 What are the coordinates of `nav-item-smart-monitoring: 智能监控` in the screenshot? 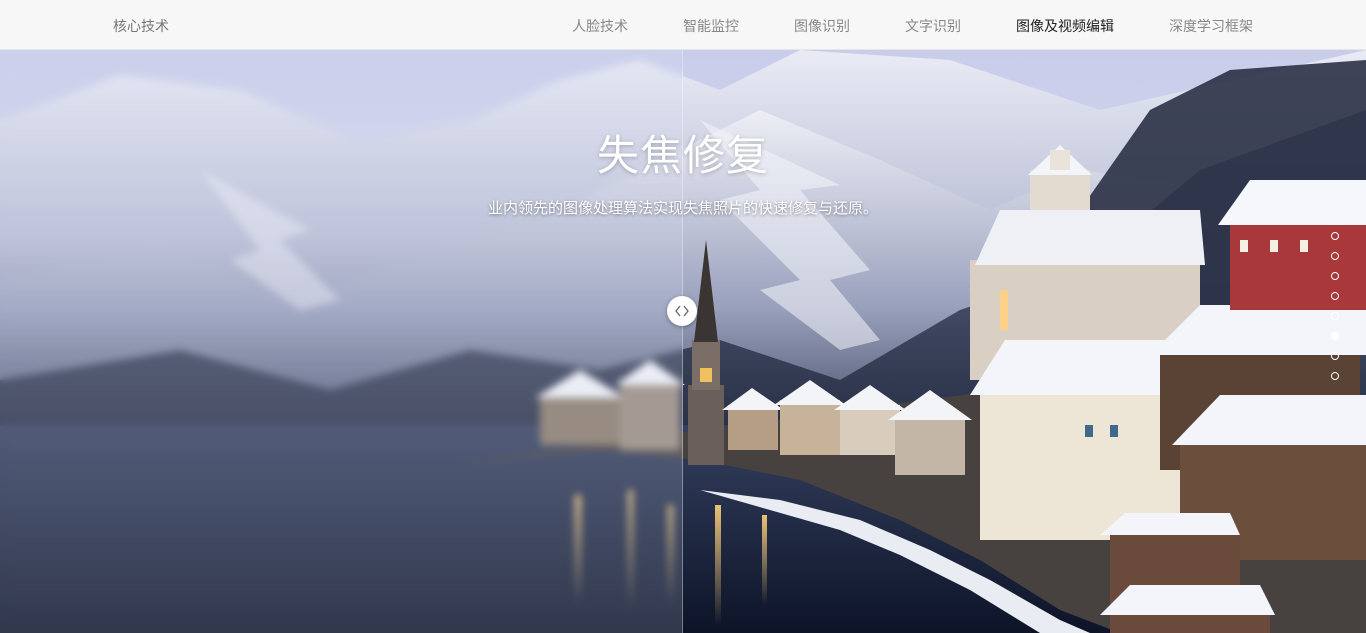 It's located at (711, 26).